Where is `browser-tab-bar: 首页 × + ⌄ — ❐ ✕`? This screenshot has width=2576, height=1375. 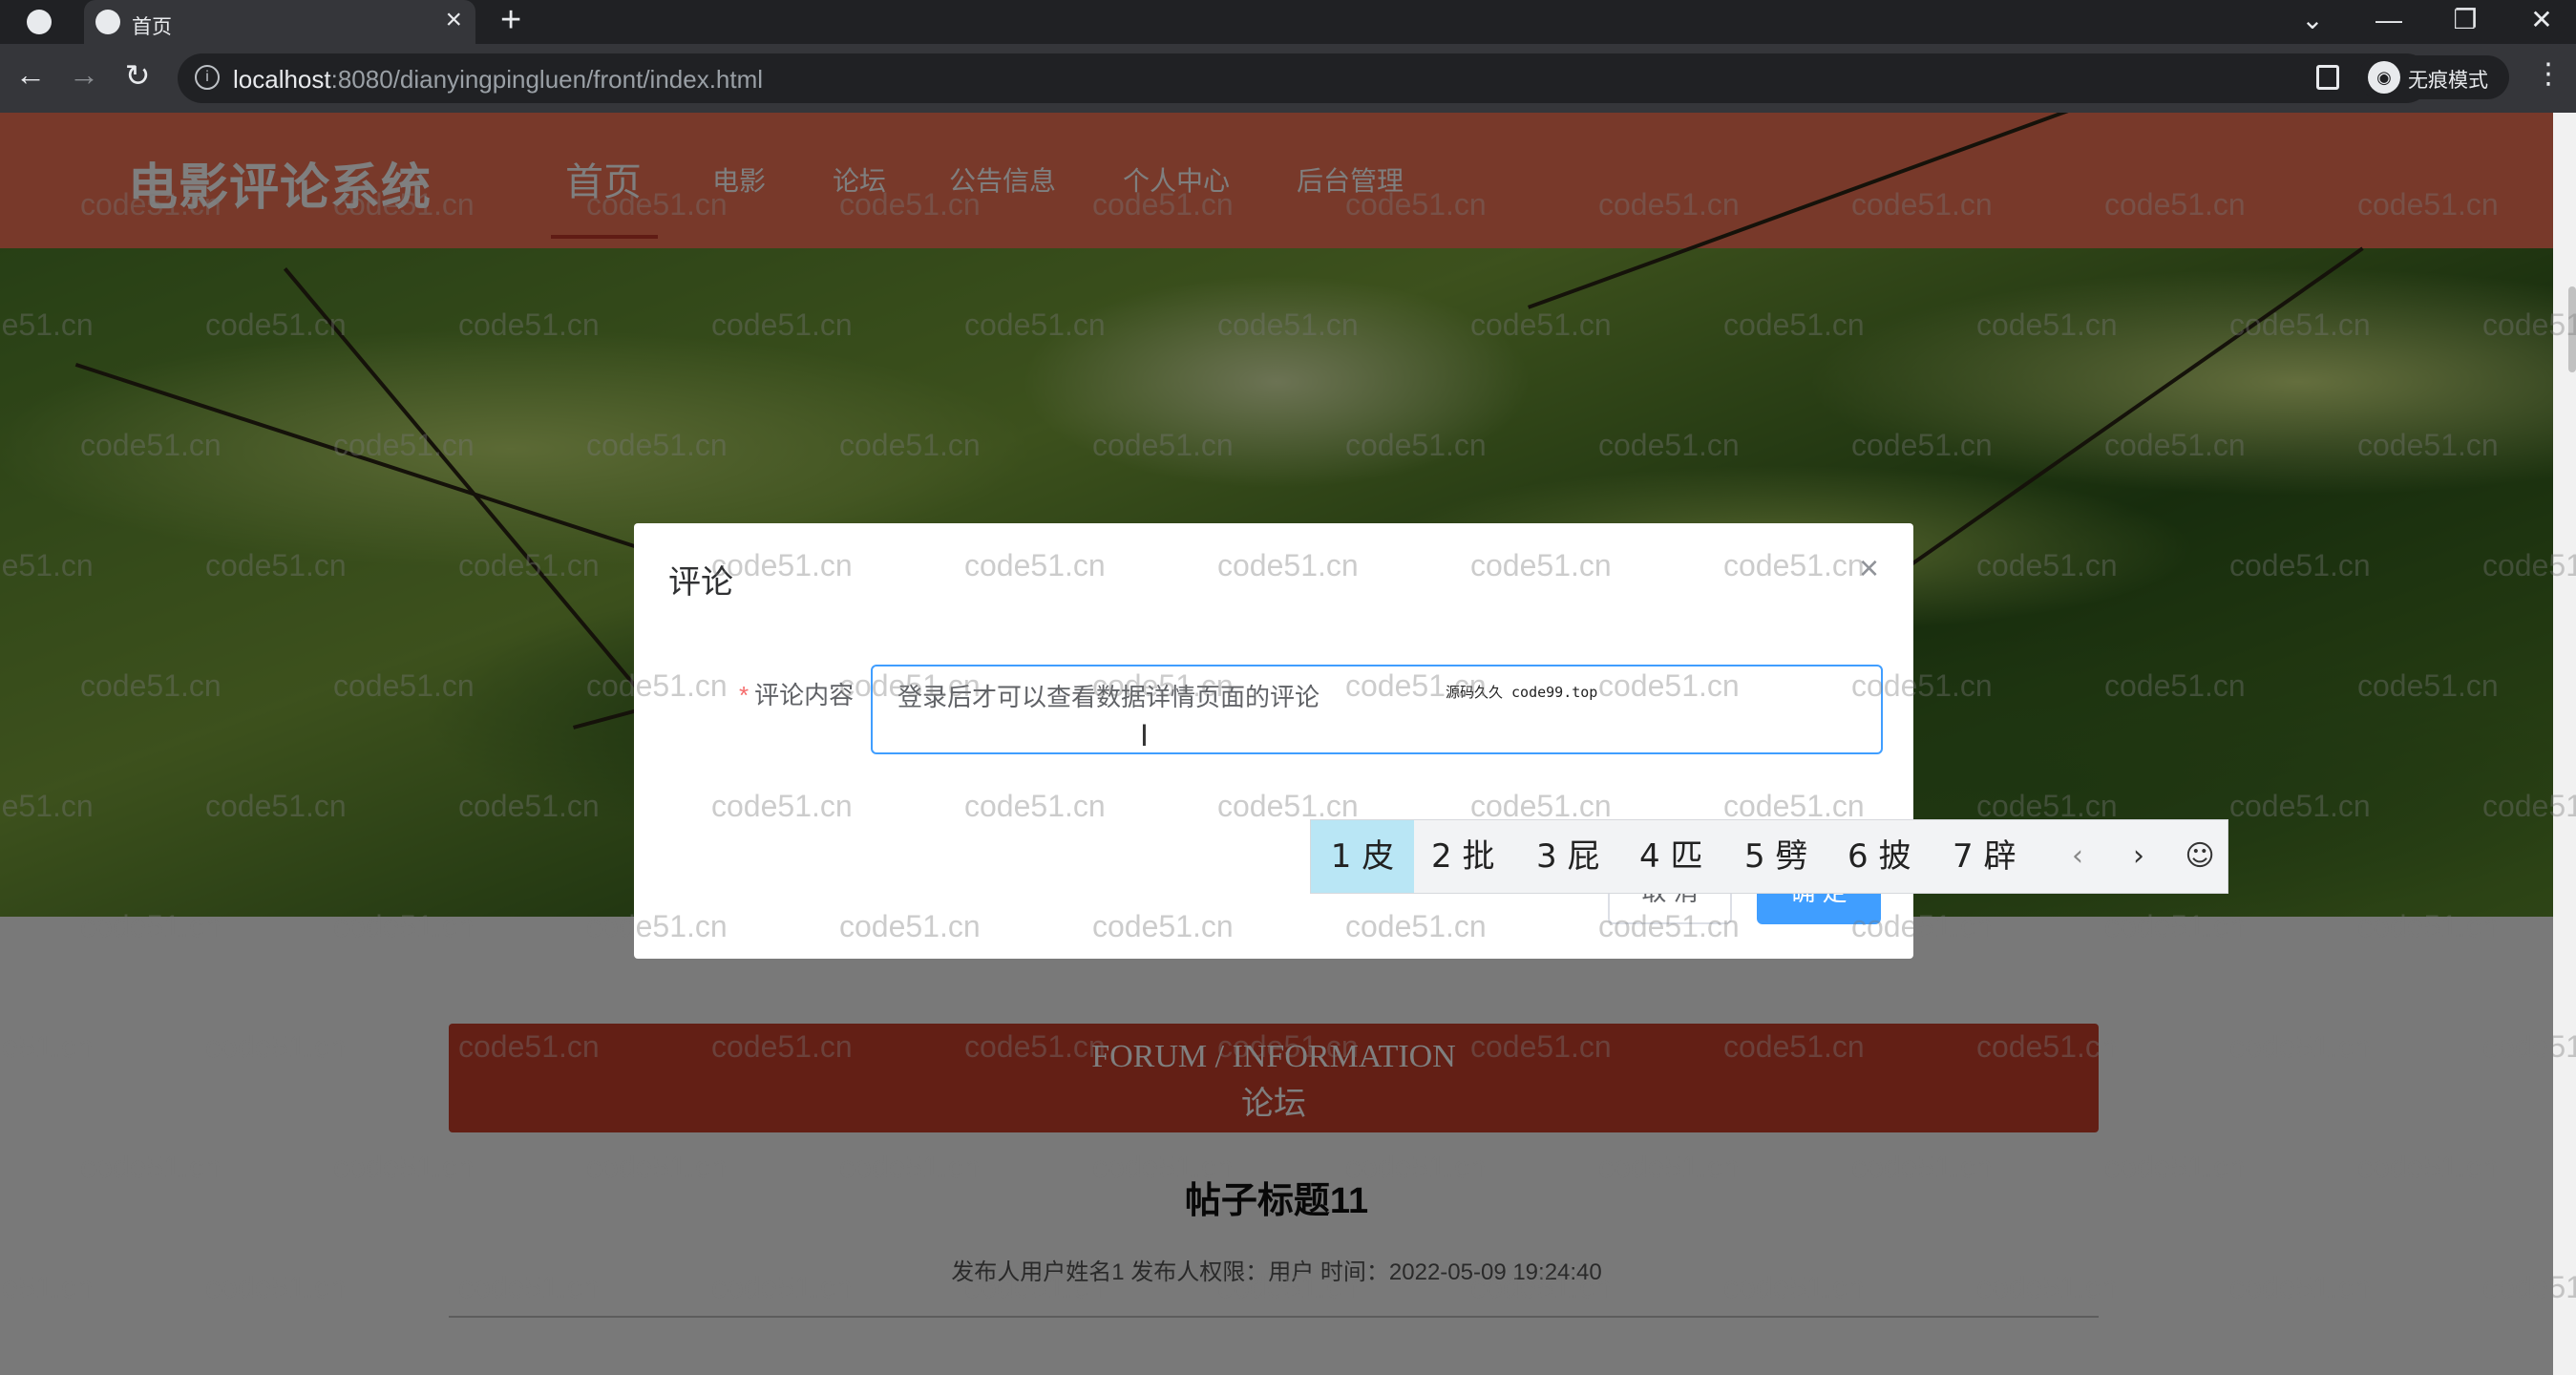 browser-tab-bar: 首页 × + ⌄ — ❐ ✕ is located at coordinates (1288, 22).